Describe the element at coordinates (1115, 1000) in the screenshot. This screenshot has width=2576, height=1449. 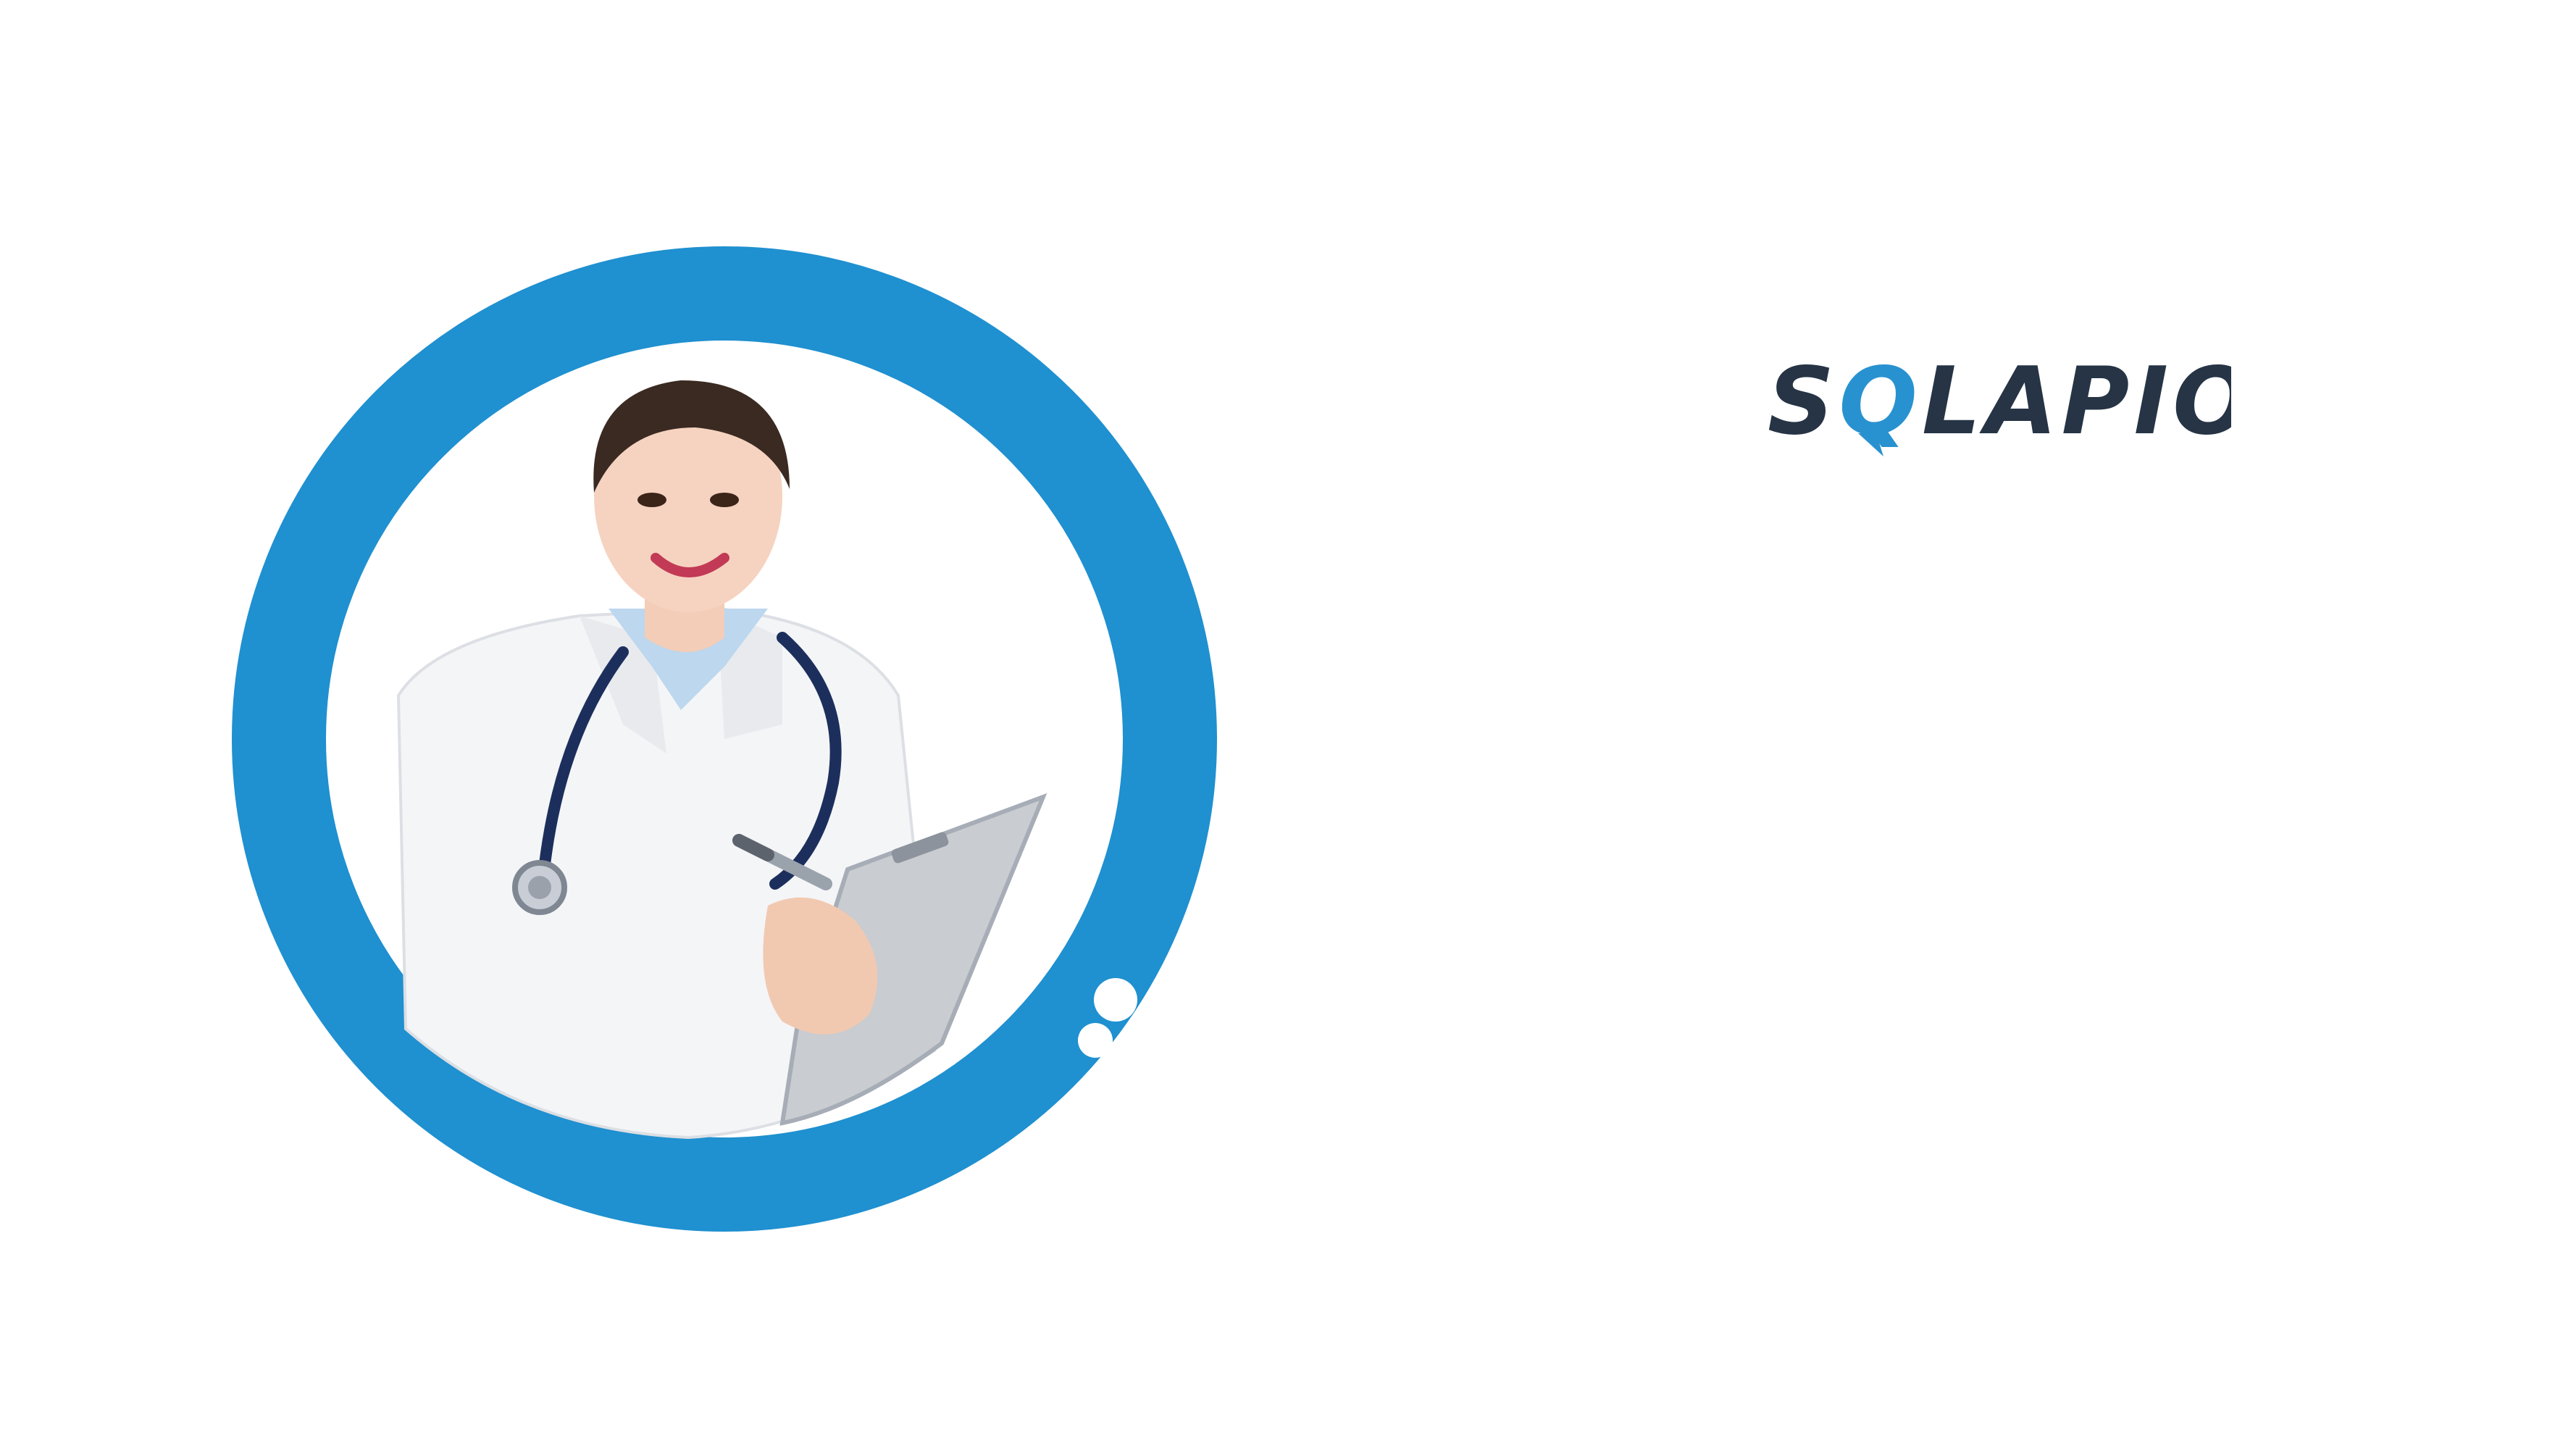
I see `ring-dot-large` at that location.